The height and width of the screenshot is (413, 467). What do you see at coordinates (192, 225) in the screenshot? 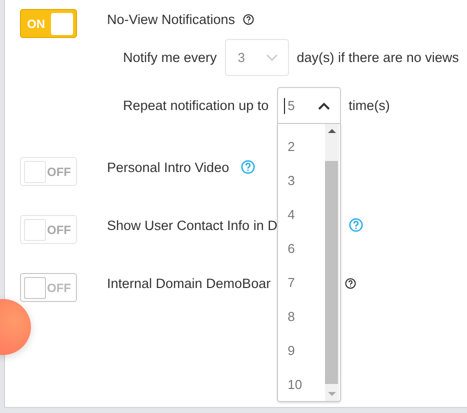
I see `setting-label: Show User Contact Info in D` at bounding box center [192, 225].